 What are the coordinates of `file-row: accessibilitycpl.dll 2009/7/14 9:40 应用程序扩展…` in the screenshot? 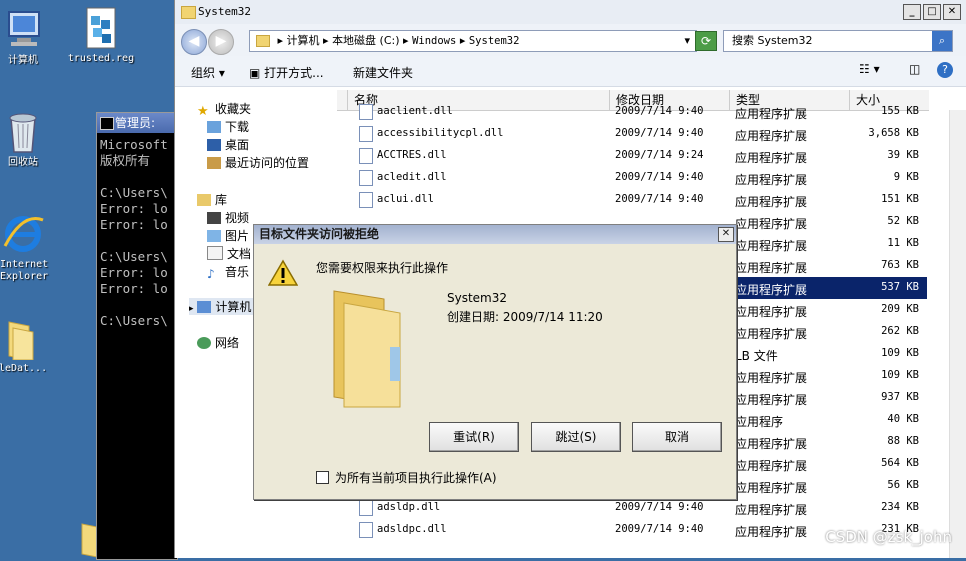 It's located at (639, 134).